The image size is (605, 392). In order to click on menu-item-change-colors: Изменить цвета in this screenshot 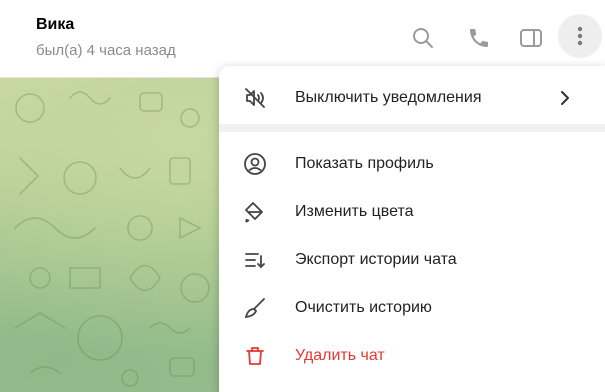, I will do `click(412, 212)`.